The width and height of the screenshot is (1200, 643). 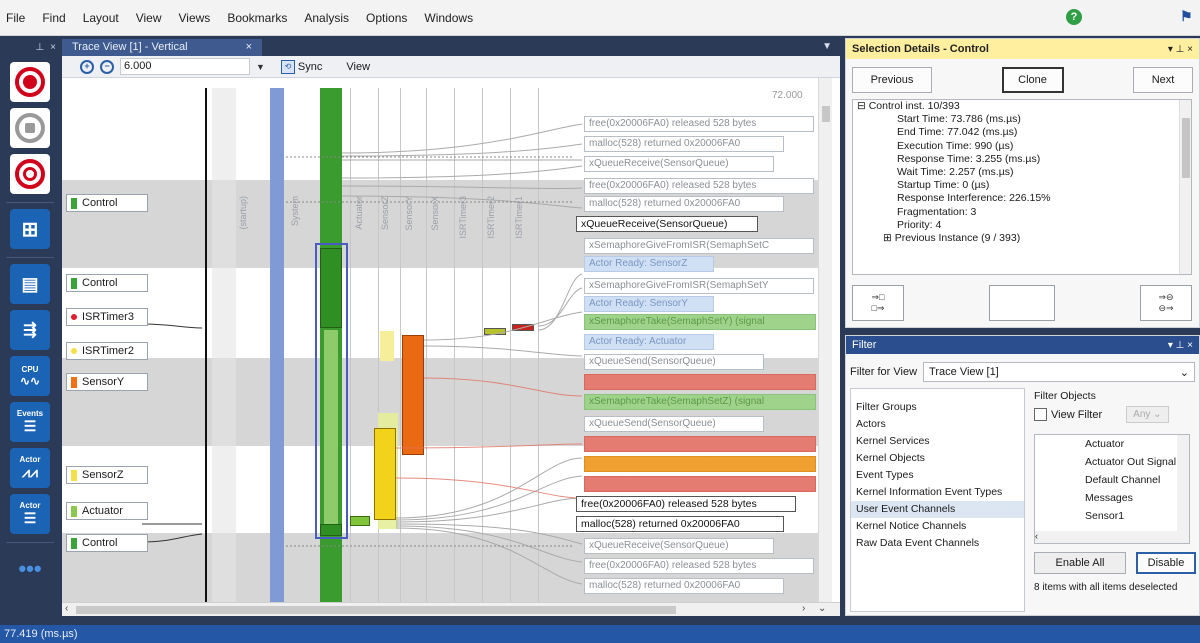 I want to click on tab-trace-view: Trace View [1] - Vertical ×, so click(x=162, y=47).